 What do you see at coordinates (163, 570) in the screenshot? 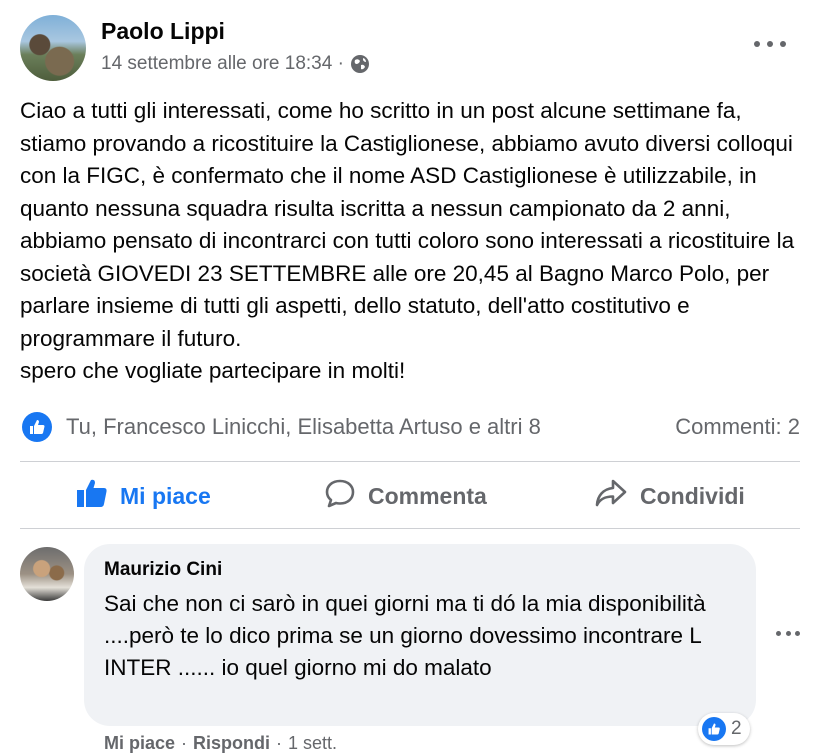
I see `comment-author-name: Maurizio Cini` at bounding box center [163, 570].